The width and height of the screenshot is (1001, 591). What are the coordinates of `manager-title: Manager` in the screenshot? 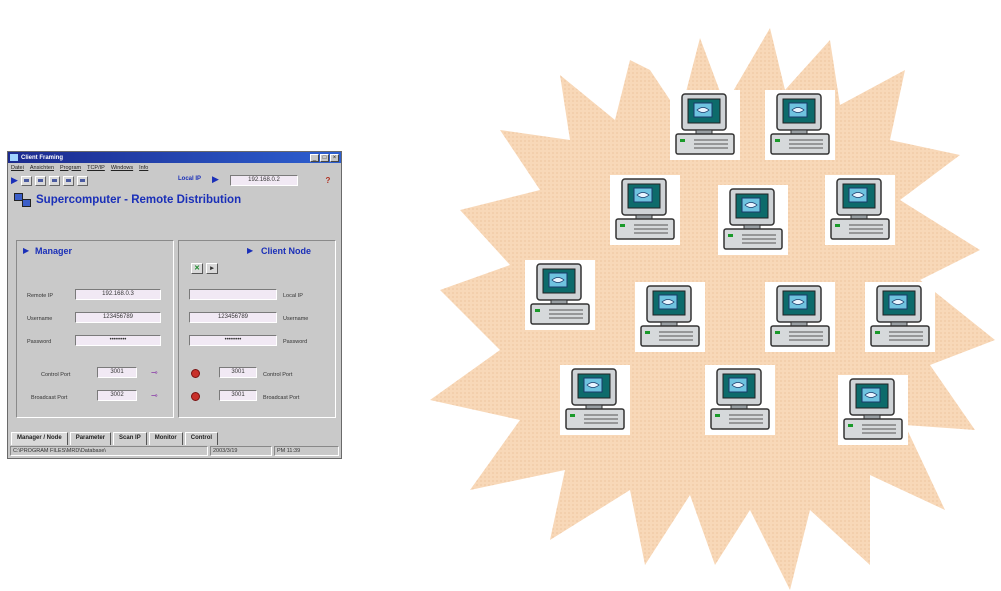 It's located at (54, 251).